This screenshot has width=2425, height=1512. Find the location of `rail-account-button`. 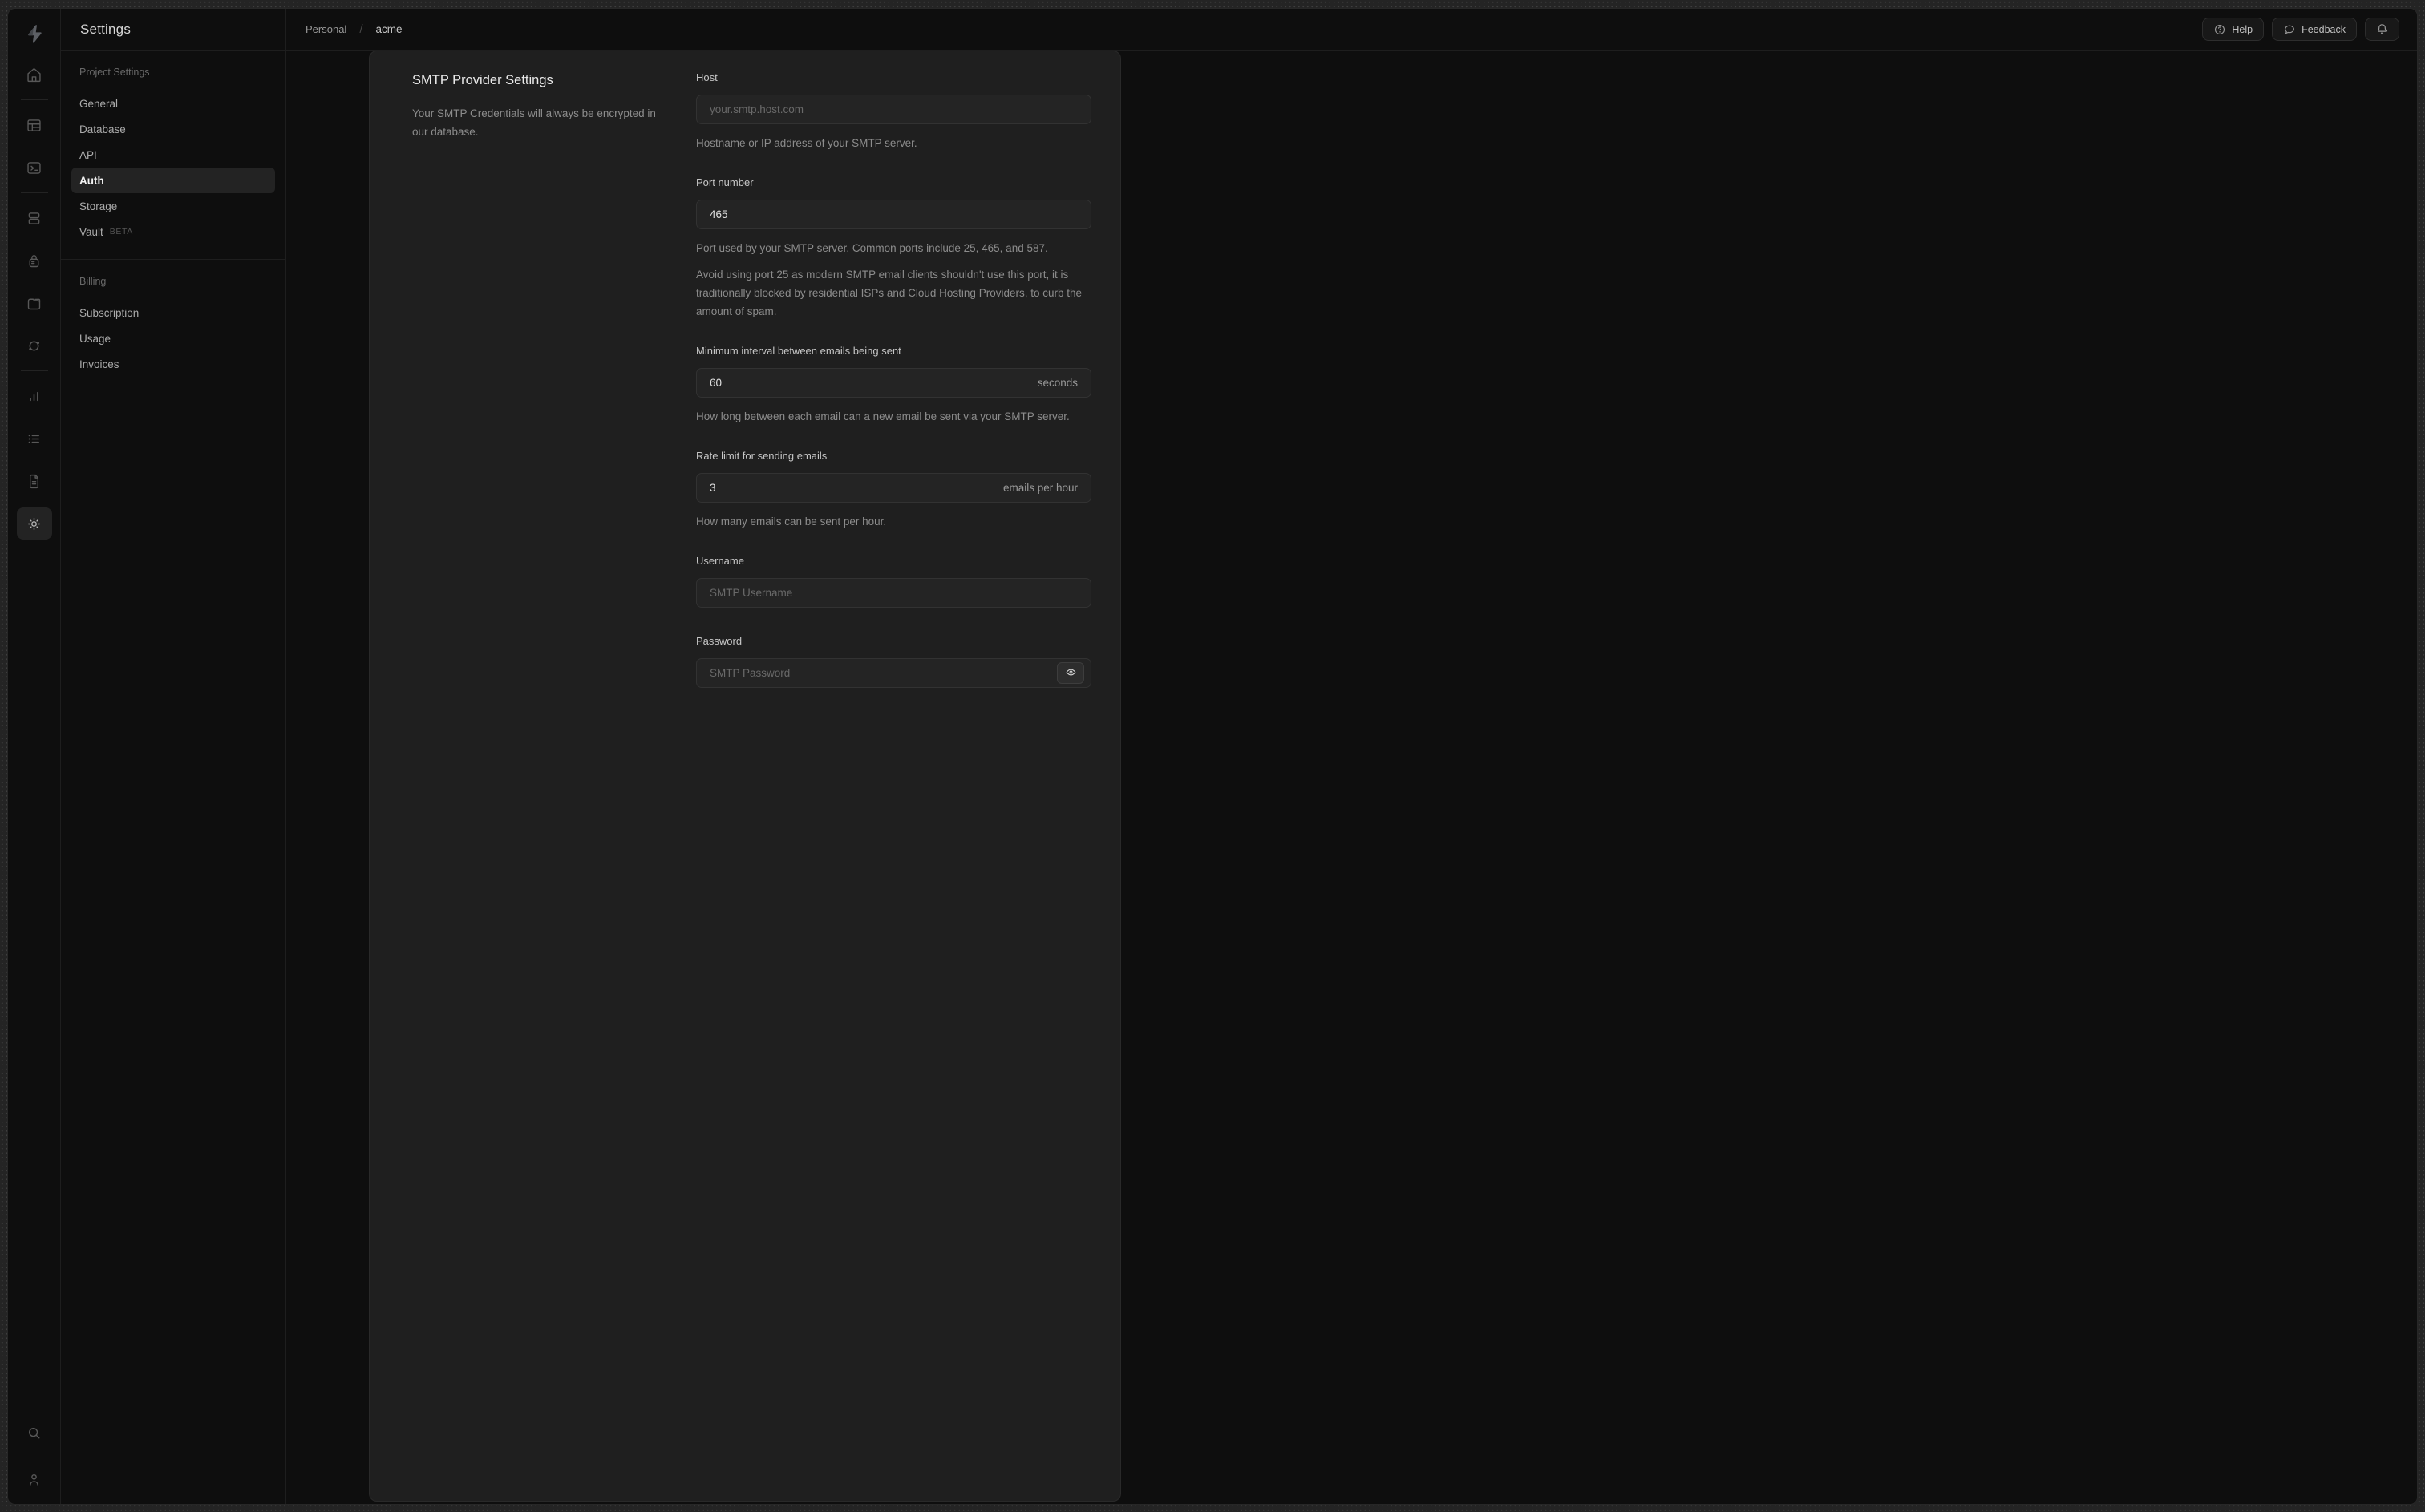

rail-account-button is located at coordinates (34, 1479).